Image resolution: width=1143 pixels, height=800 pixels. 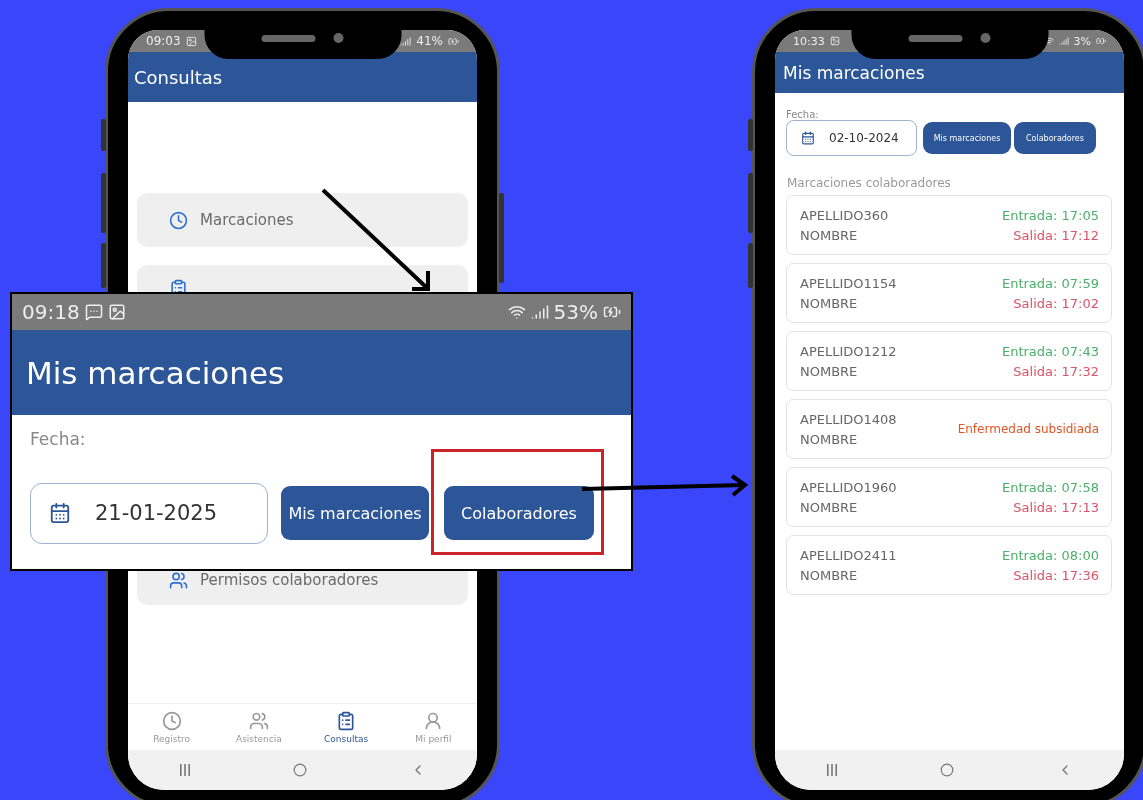 What do you see at coordinates (1050, 283) in the screenshot?
I see `entry-time: Entrada: 07:59` at bounding box center [1050, 283].